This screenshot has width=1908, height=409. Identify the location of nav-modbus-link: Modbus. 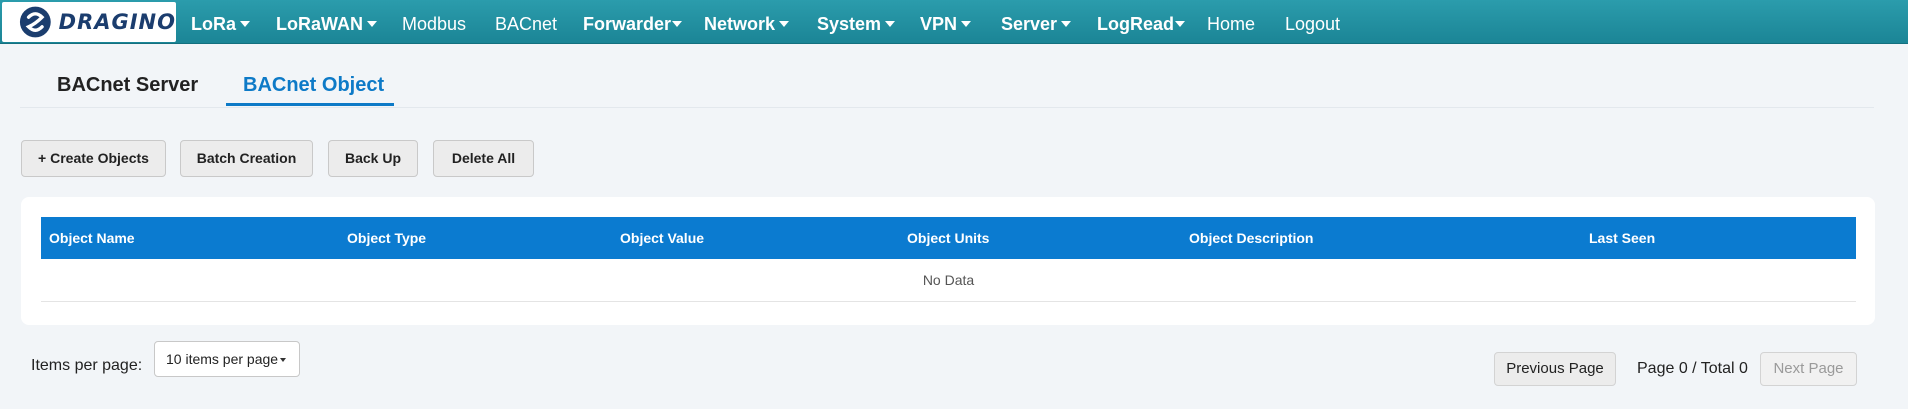
(434, 22).